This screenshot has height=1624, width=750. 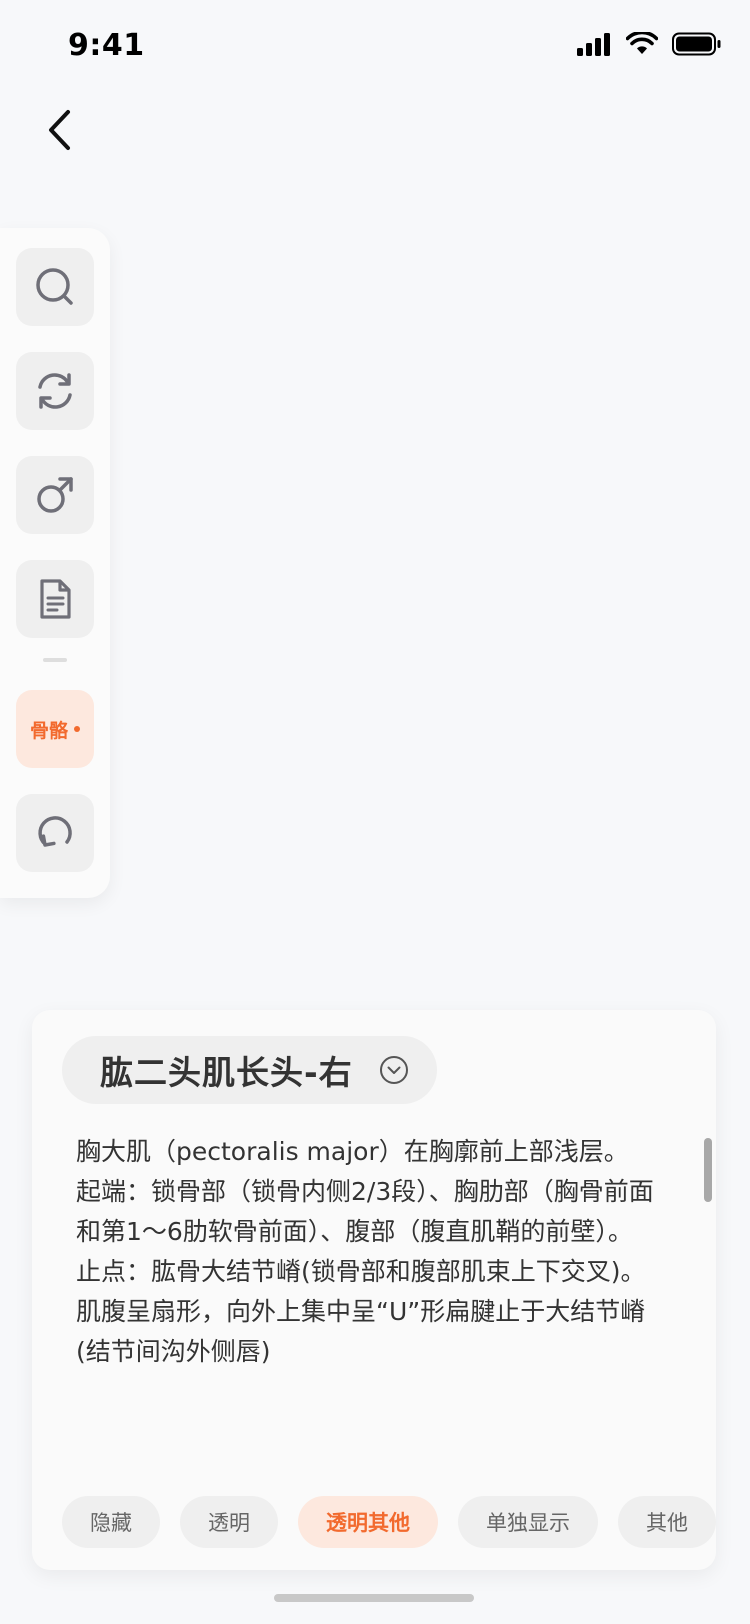 I want to click on reset-icon, so click(x=55, y=831).